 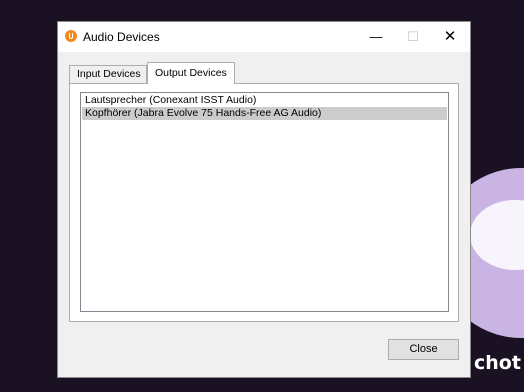 What do you see at coordinates (71, 36) in the screenshot?
I see `app-logo-icon` at bounding box center [71, 36].